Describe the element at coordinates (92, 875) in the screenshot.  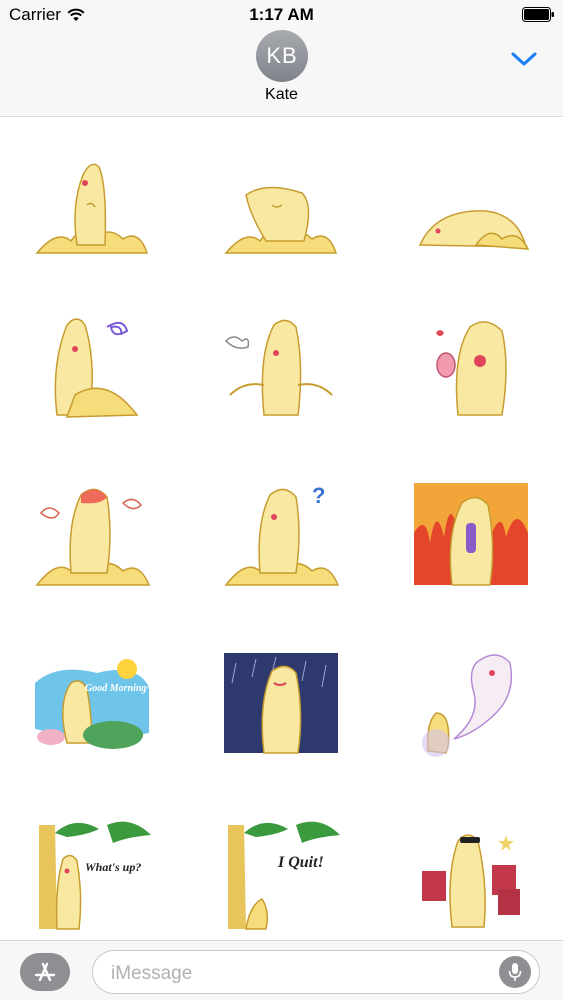
I see `sticker-banana-whats-up: What's up?` at that location.